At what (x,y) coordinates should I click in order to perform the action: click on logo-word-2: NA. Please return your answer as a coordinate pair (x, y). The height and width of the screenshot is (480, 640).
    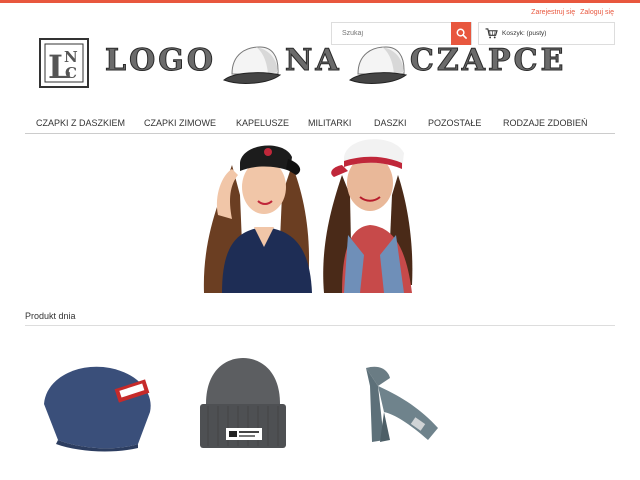
    Looking at the image, I should click on (313, 60).